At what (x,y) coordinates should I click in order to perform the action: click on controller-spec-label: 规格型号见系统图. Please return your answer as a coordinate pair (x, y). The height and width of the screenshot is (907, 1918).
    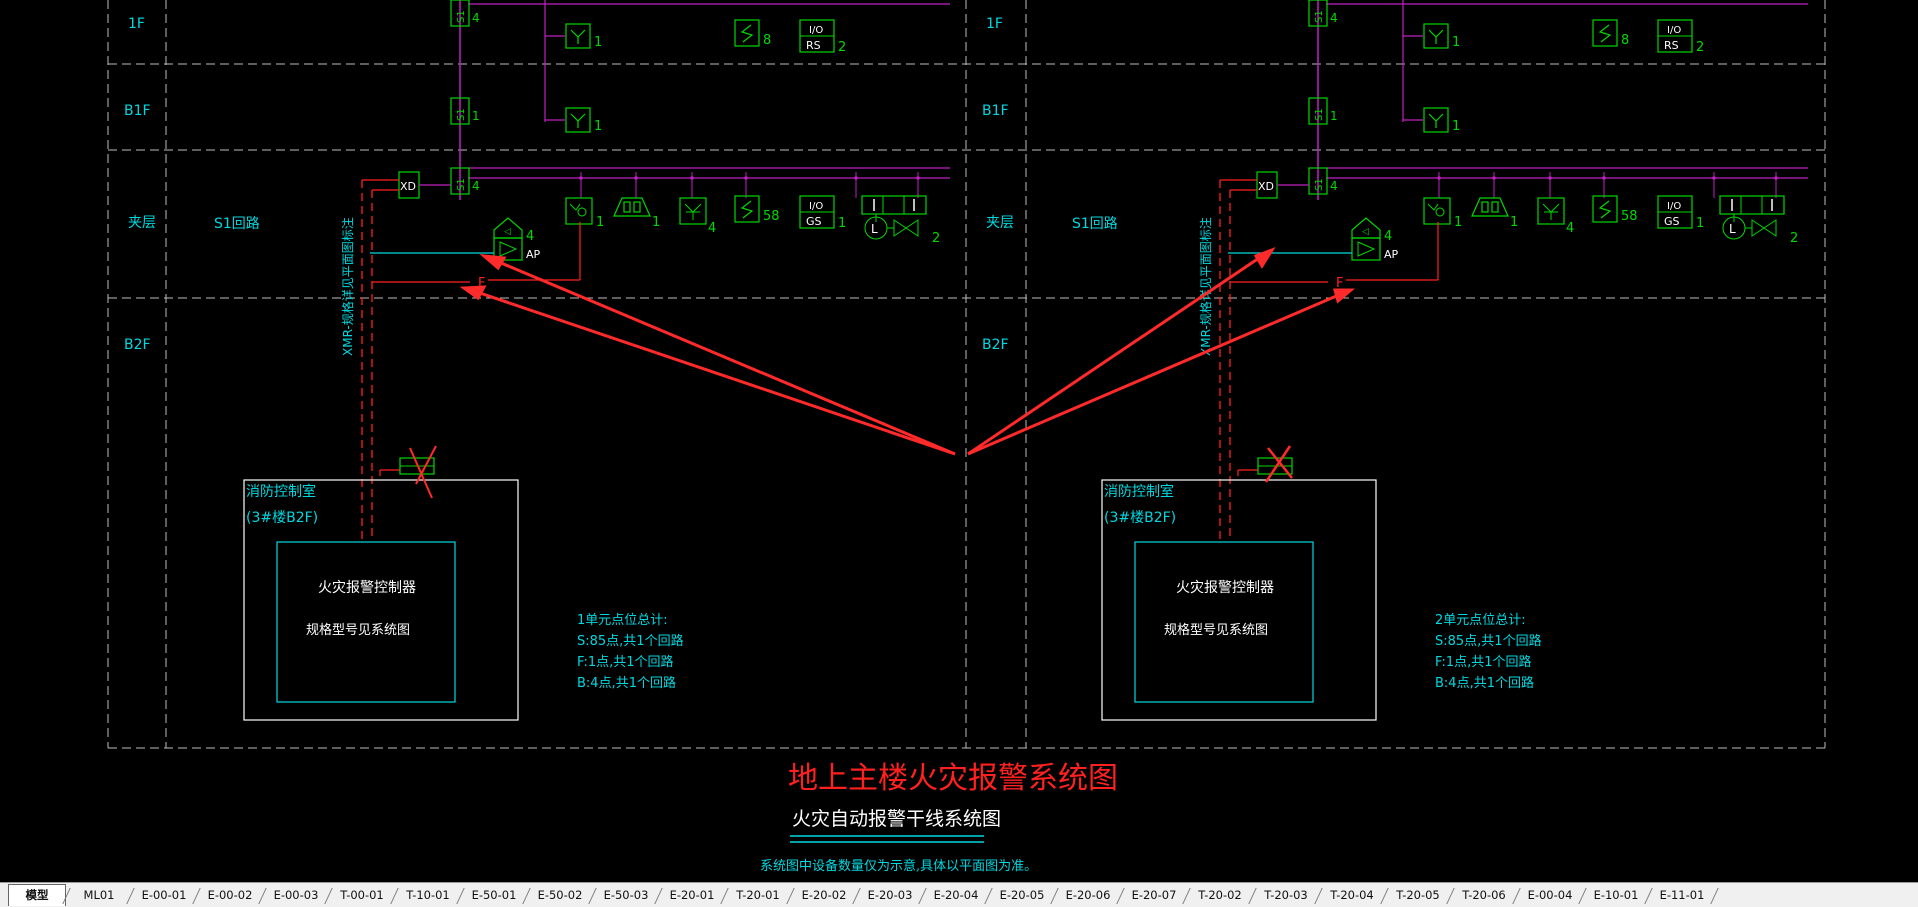
    Looking at the image, I should click on (1216, 630).